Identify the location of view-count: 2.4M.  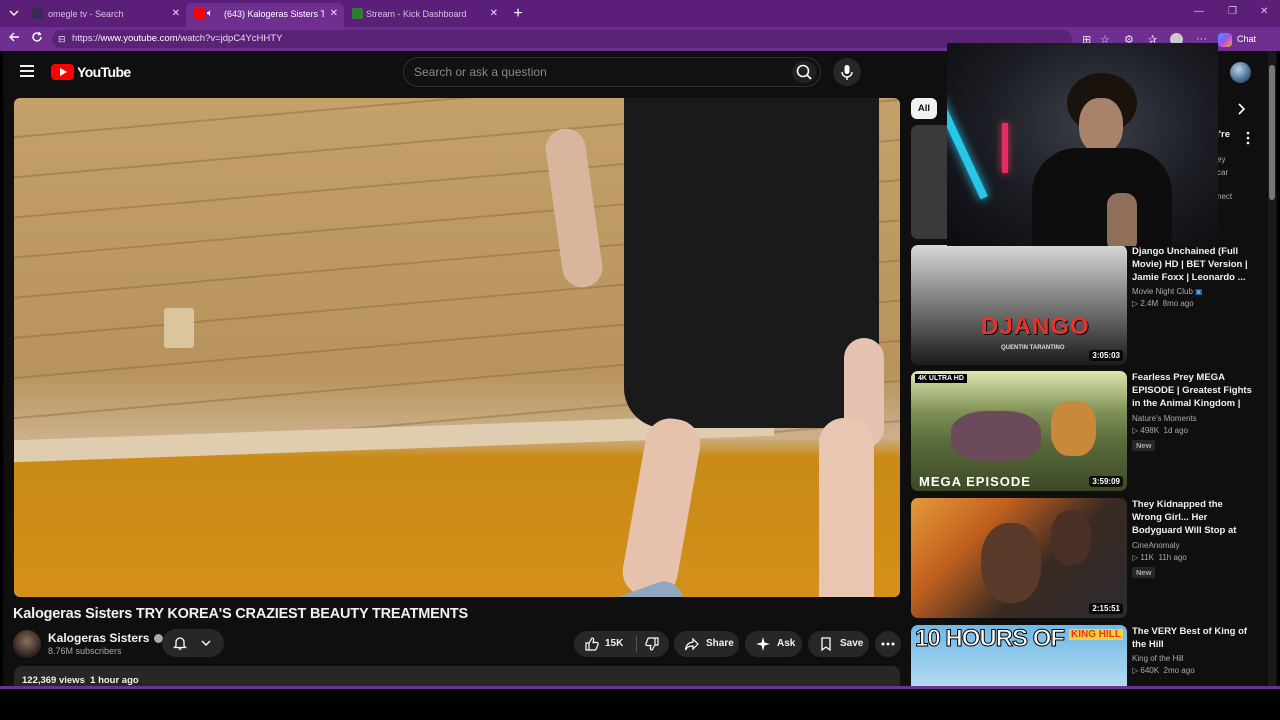
(1149, 303).